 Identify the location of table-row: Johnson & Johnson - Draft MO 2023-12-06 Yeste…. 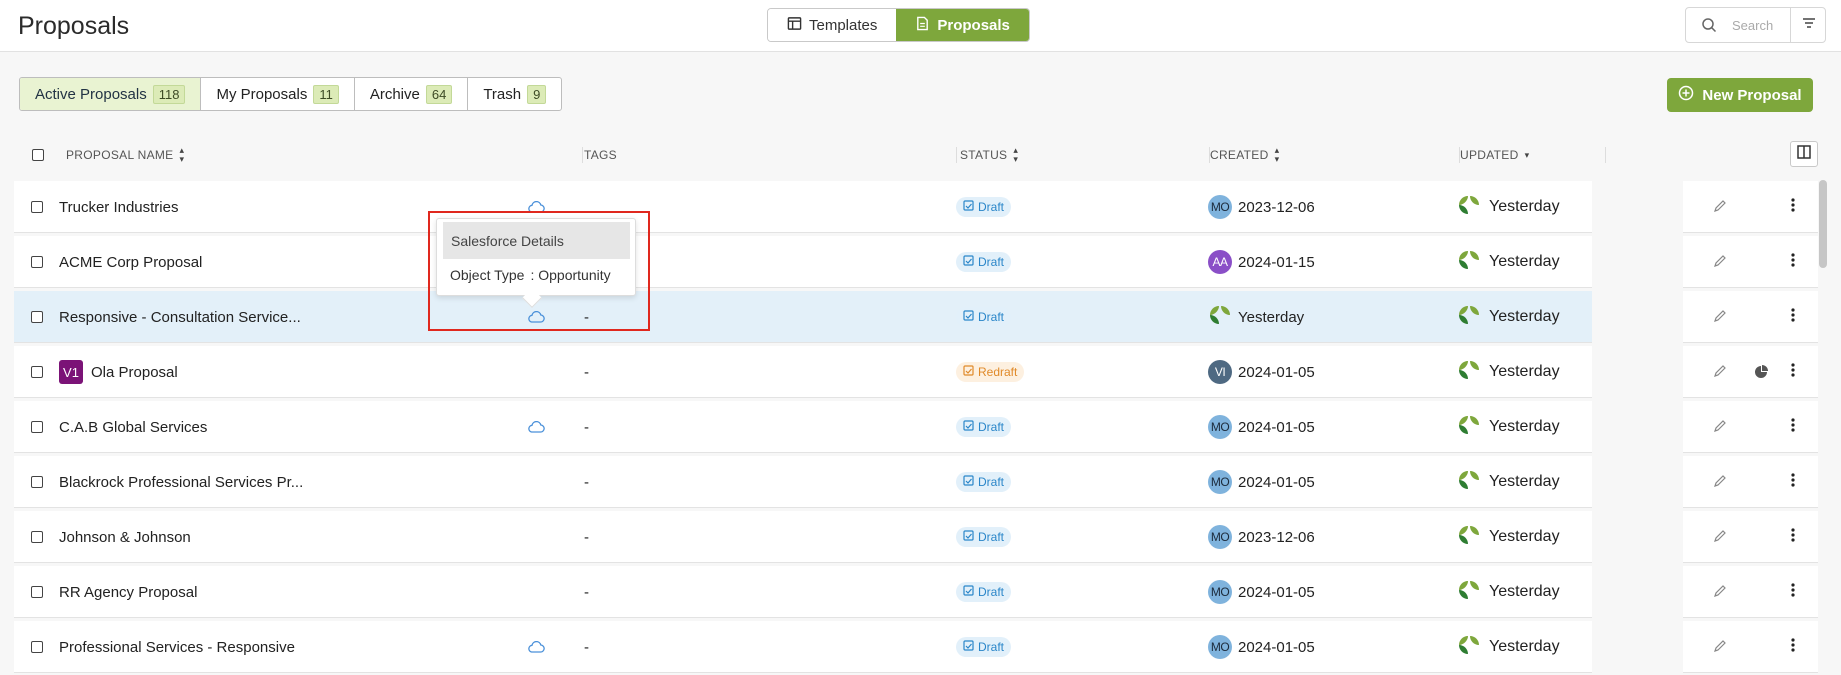
(916, 538).